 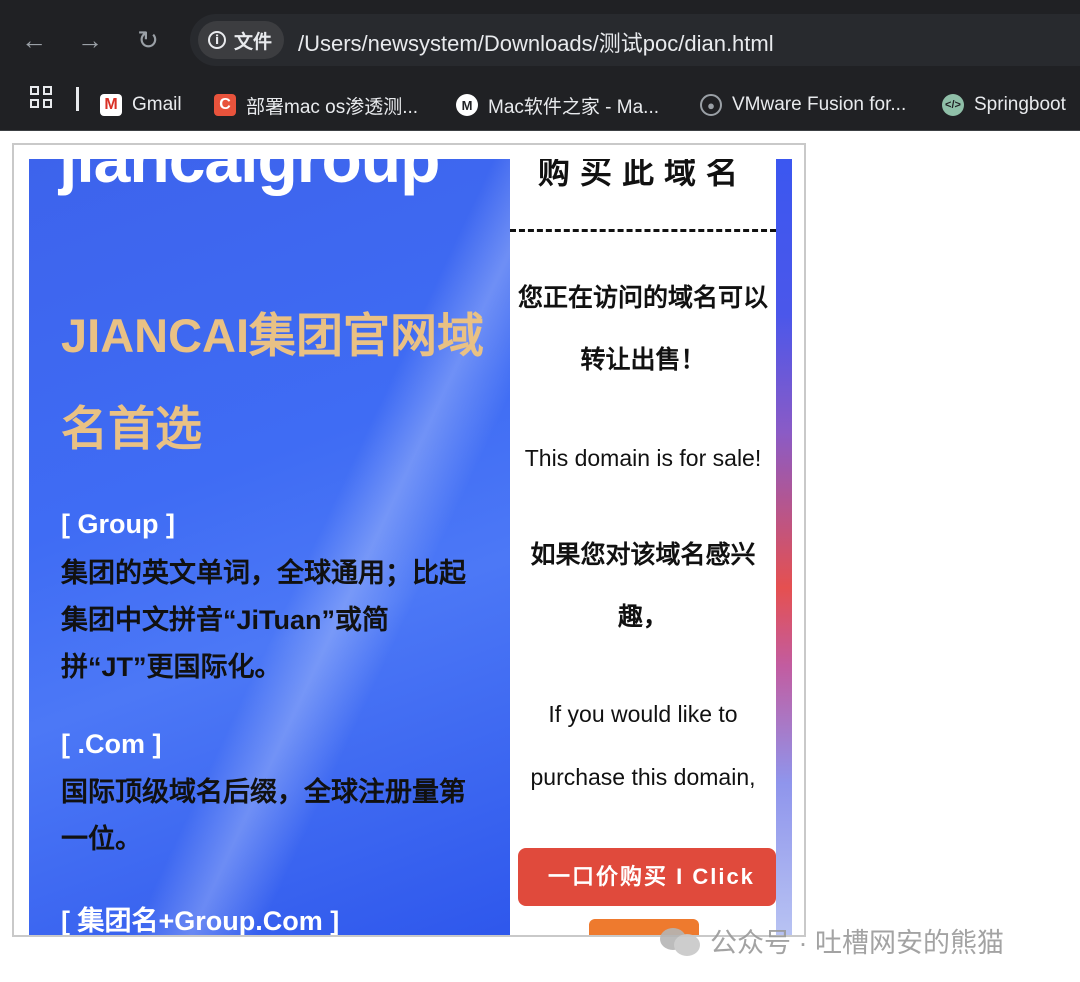 What do you see at coordinates (643, 230) in the screenshot?
I see `dashed-divider` at bounding box center [643, 230].